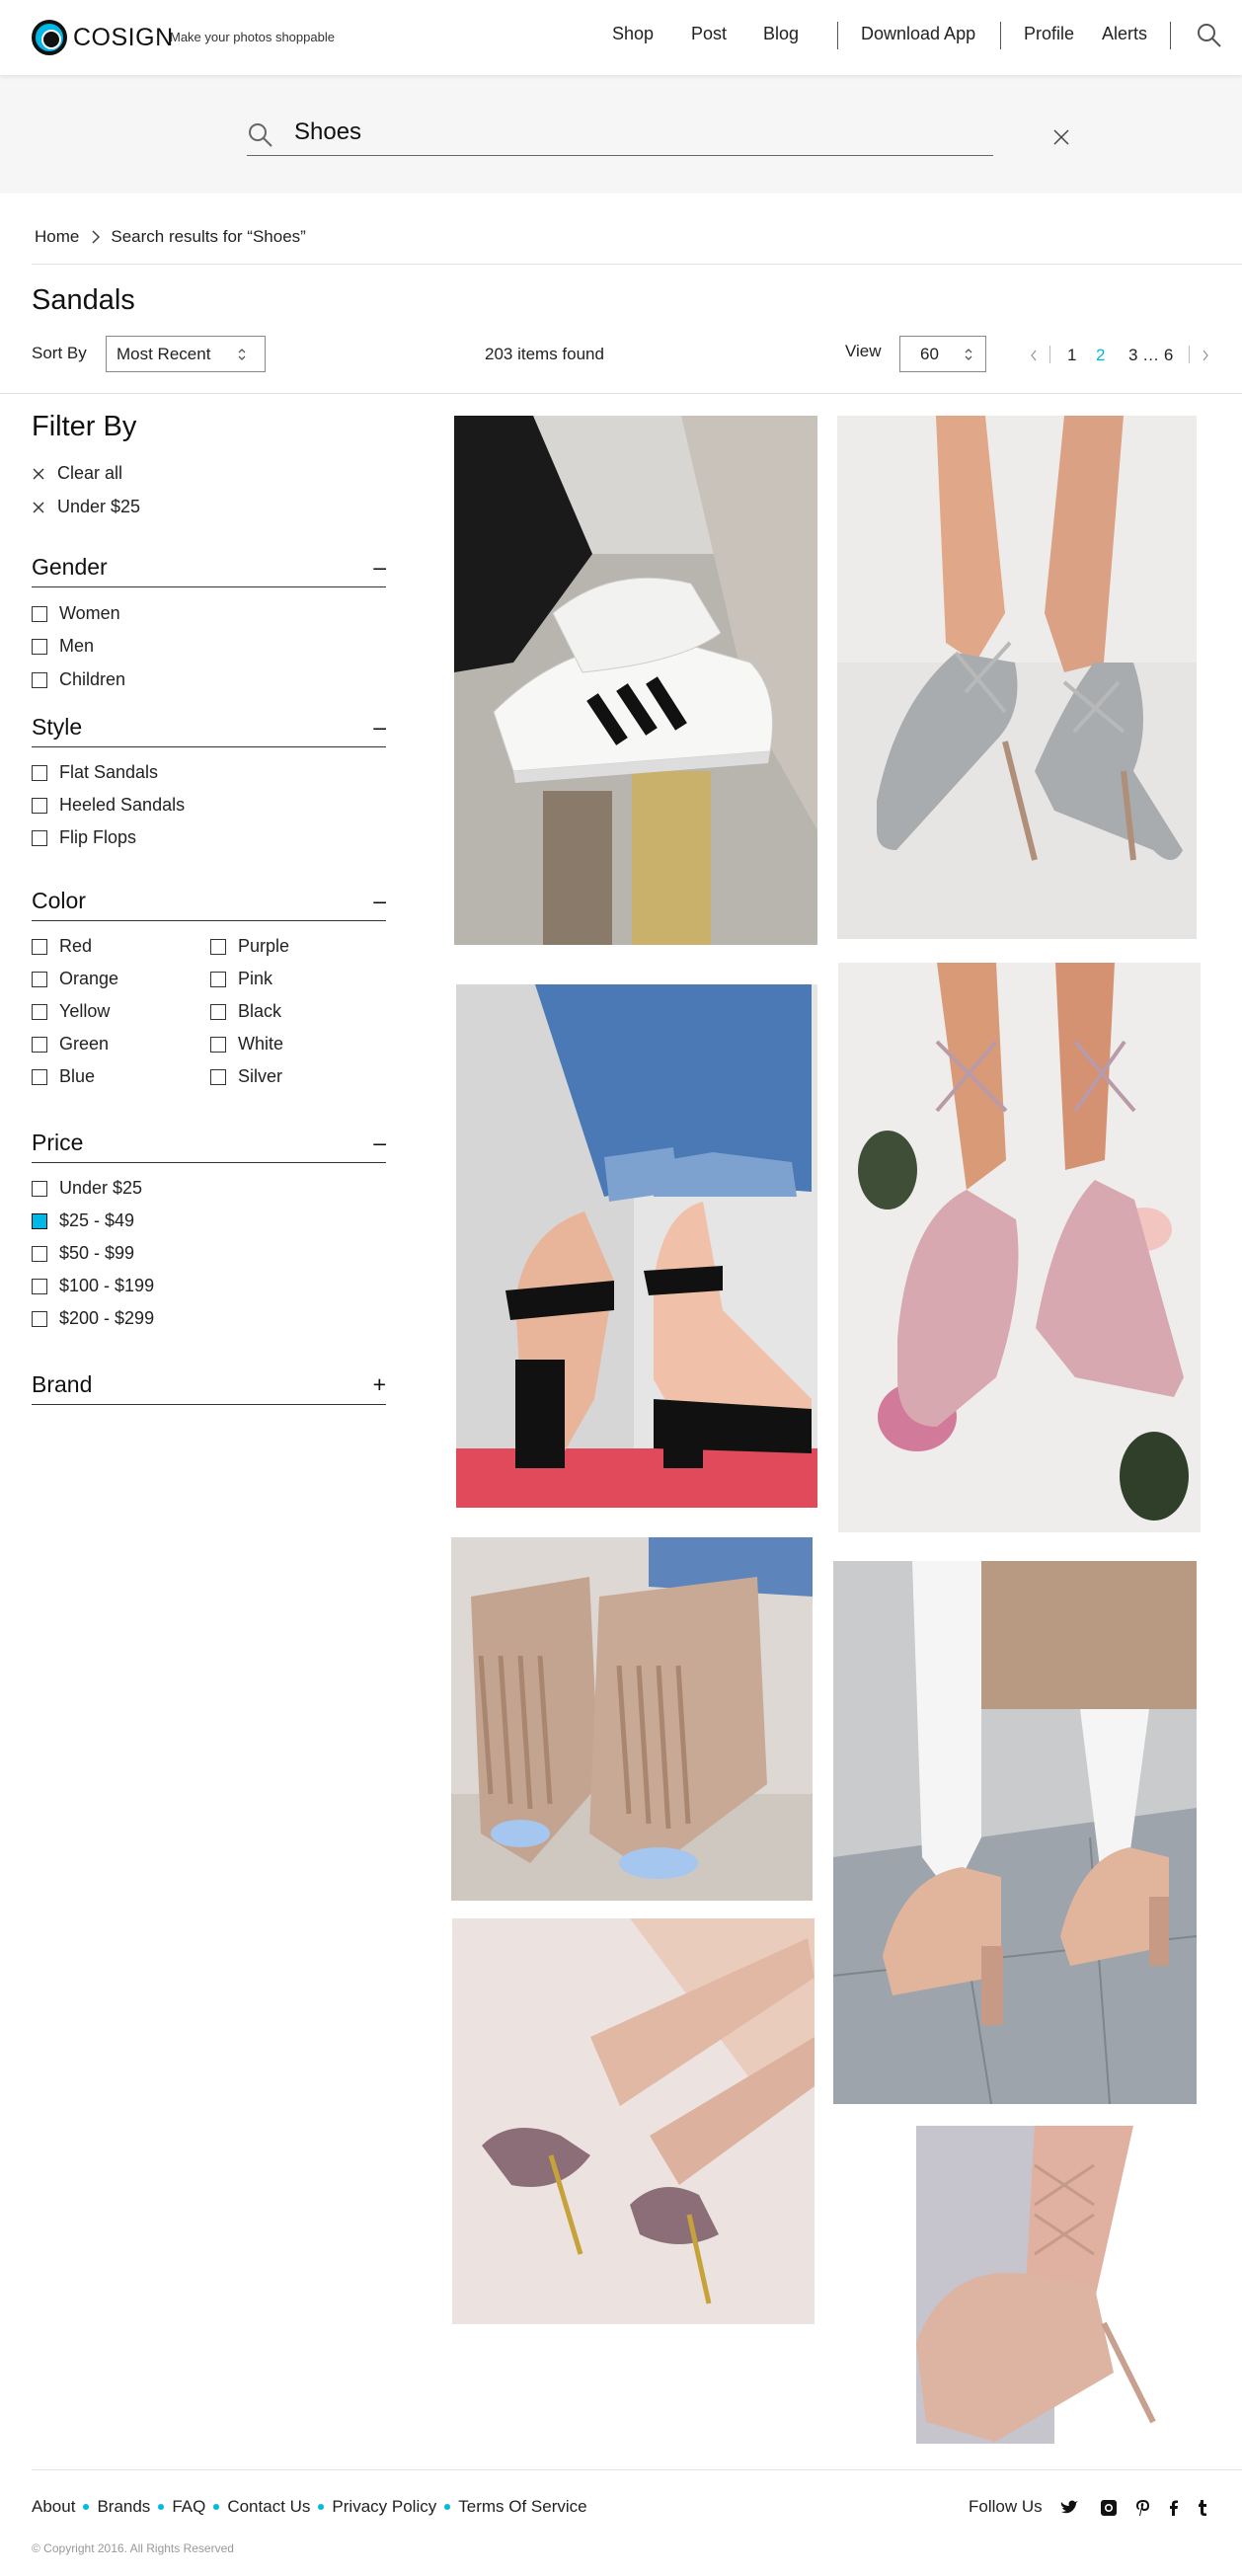  I want to click on filter-option: Silver, so click(246, 1076).